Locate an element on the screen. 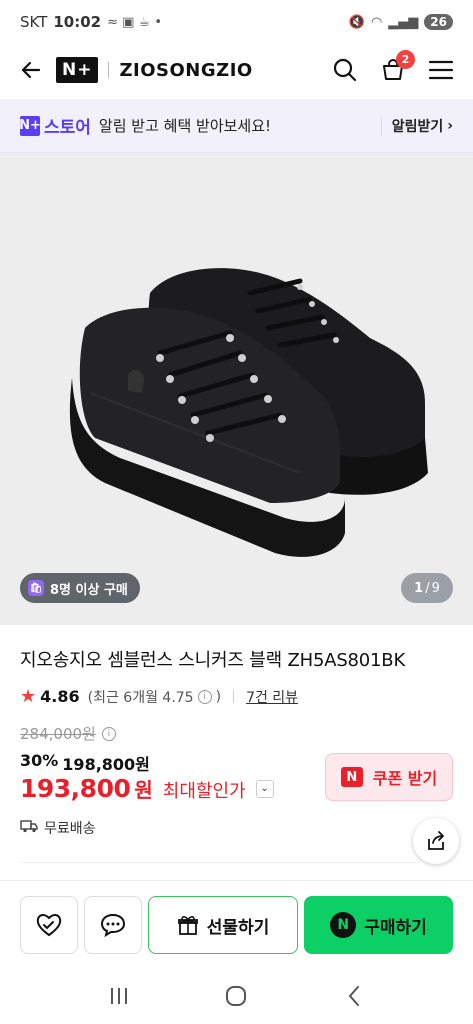 Image resolution: width=473 pixels, height=1024 pixels. wishlist-button is located at coordinates (49, 925).